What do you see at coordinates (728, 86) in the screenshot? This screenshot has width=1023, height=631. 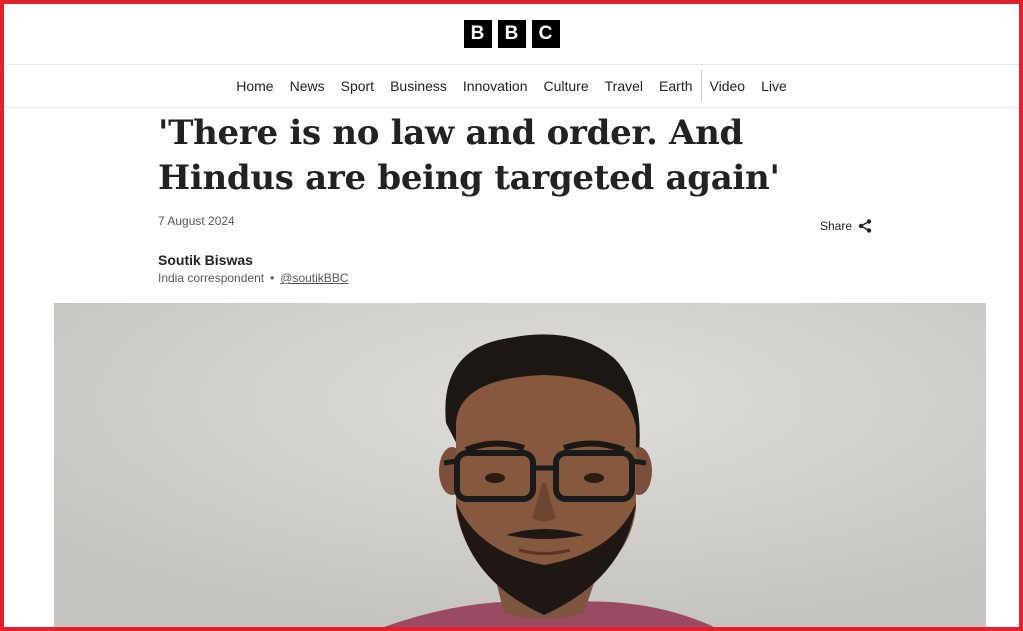 I see `nav-item-video: Video` at bounding box center [728, 86].